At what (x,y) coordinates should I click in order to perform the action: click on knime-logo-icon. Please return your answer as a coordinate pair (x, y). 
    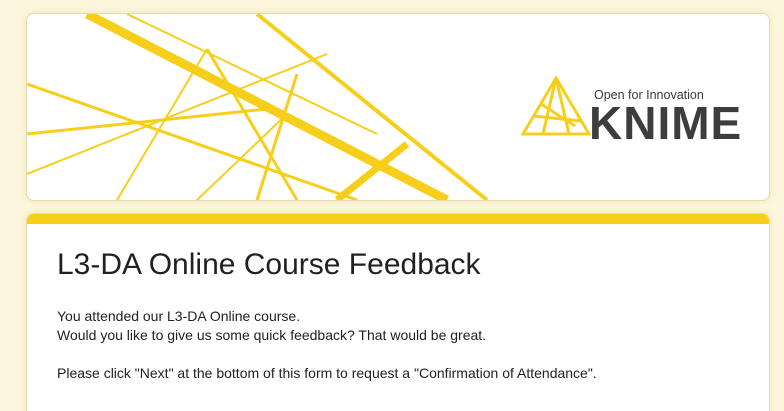
    Looking at the image, I should click on (556, 106).